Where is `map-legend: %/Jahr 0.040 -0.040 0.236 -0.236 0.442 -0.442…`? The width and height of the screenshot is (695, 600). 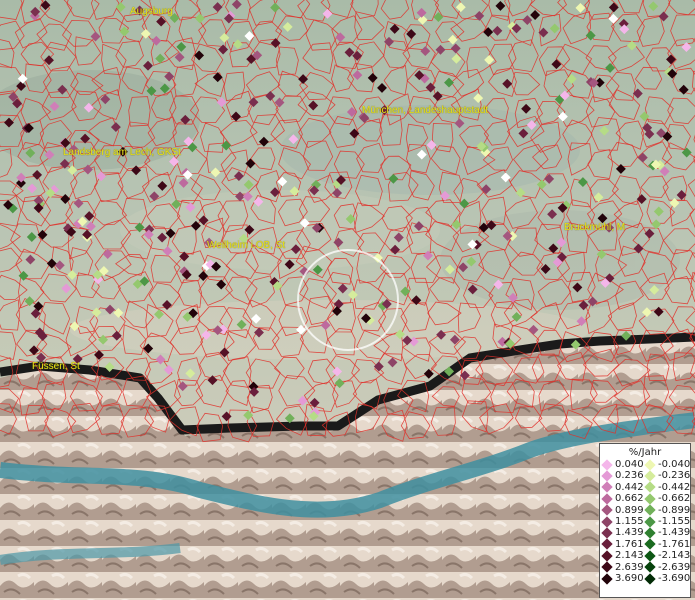
map-legend: %/Jahr 0.040 -0.040 0.236 -0.236 0.442 -0.442… is located at coordinates (645, 520).